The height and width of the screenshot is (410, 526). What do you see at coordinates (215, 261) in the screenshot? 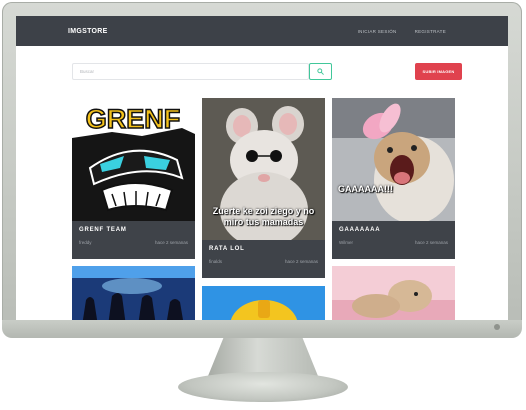
I see `card-user: finalds` at bounding box center [215, 261].